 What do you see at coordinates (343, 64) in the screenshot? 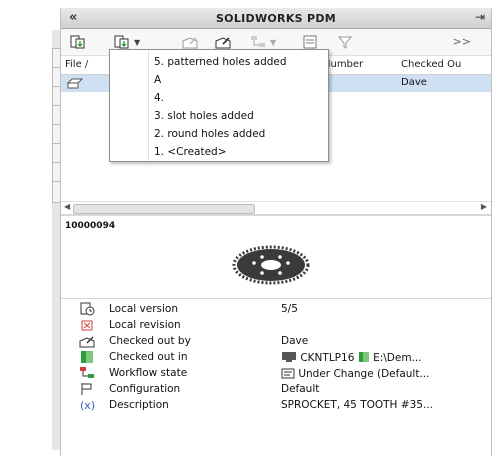
I see `column-number: Number` at bounding box center [343, 64].